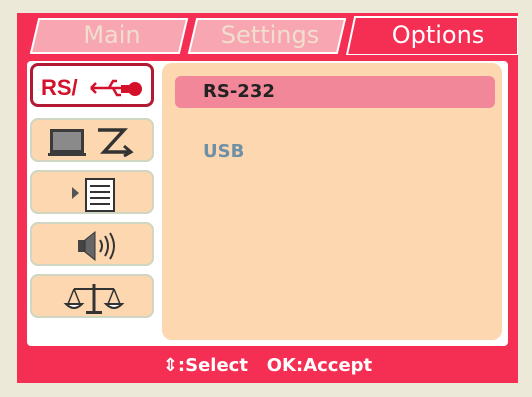  I want to click on speaker-icon, so click(96, 246).